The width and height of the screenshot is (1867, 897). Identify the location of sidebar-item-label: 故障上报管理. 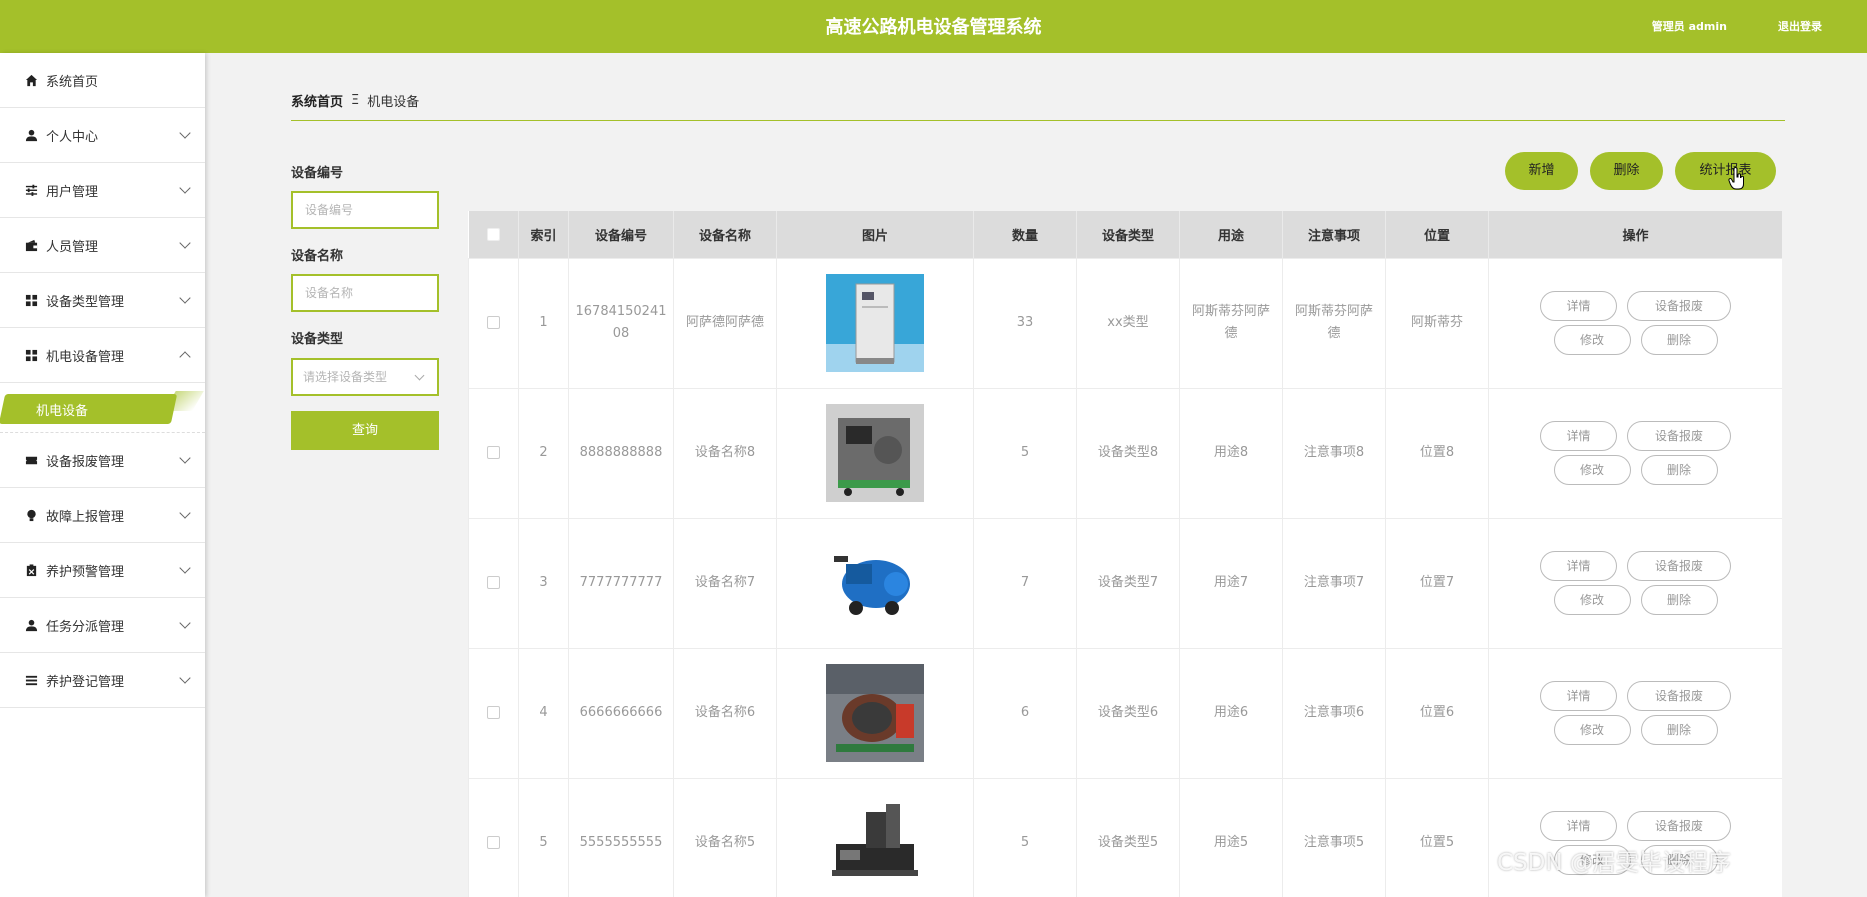
(85, 517).